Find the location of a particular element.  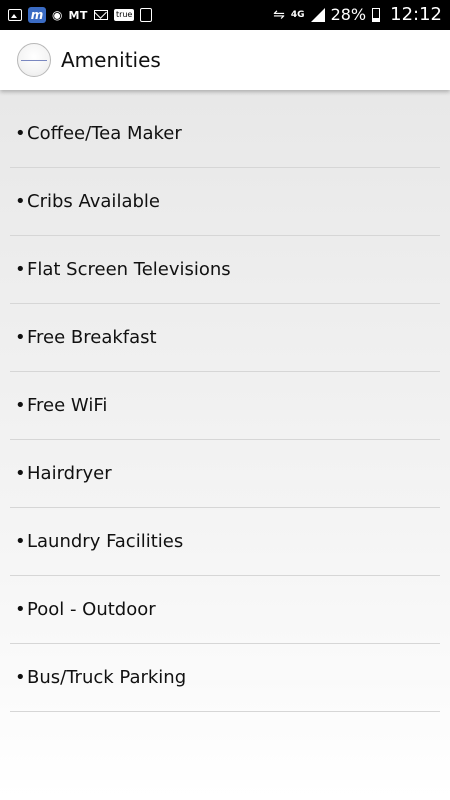

battery-percent: 28% is located at coordinates (348, 14).